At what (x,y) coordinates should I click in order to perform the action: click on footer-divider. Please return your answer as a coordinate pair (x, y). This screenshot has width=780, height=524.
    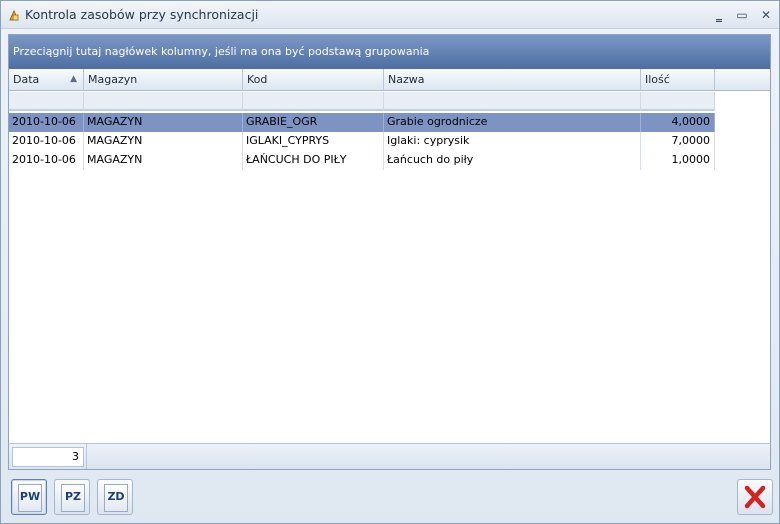
    Looking at the image, I should click on (86, 456).